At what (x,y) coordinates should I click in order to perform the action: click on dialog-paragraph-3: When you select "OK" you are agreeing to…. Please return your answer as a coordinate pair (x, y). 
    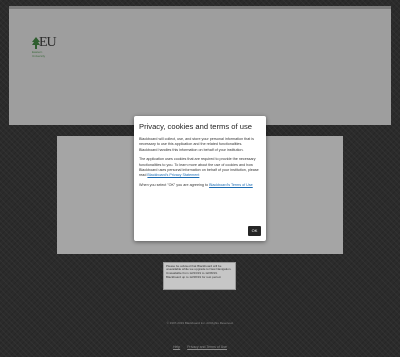
    Looking at the image, I should click on (200, 185).